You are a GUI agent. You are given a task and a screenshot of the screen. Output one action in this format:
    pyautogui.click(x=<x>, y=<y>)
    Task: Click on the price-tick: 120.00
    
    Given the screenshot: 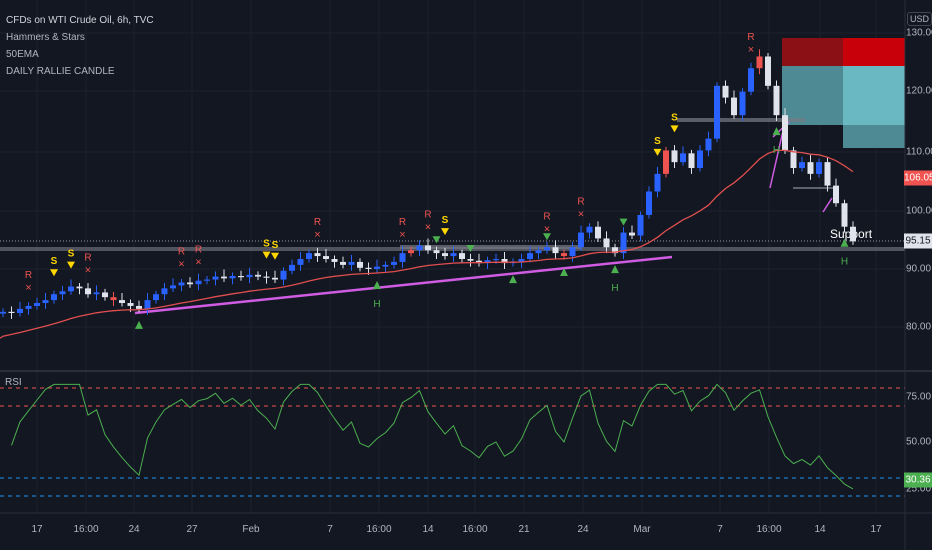 What is the action you would take?
    pyautogui.click(x=919, y=91)
    